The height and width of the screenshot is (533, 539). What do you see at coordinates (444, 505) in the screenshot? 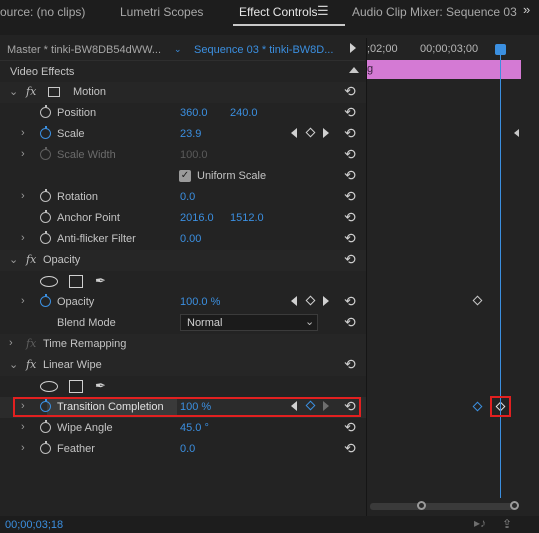
I see `timeline-zoom-scrollbar` at bounding box center [444, 505].